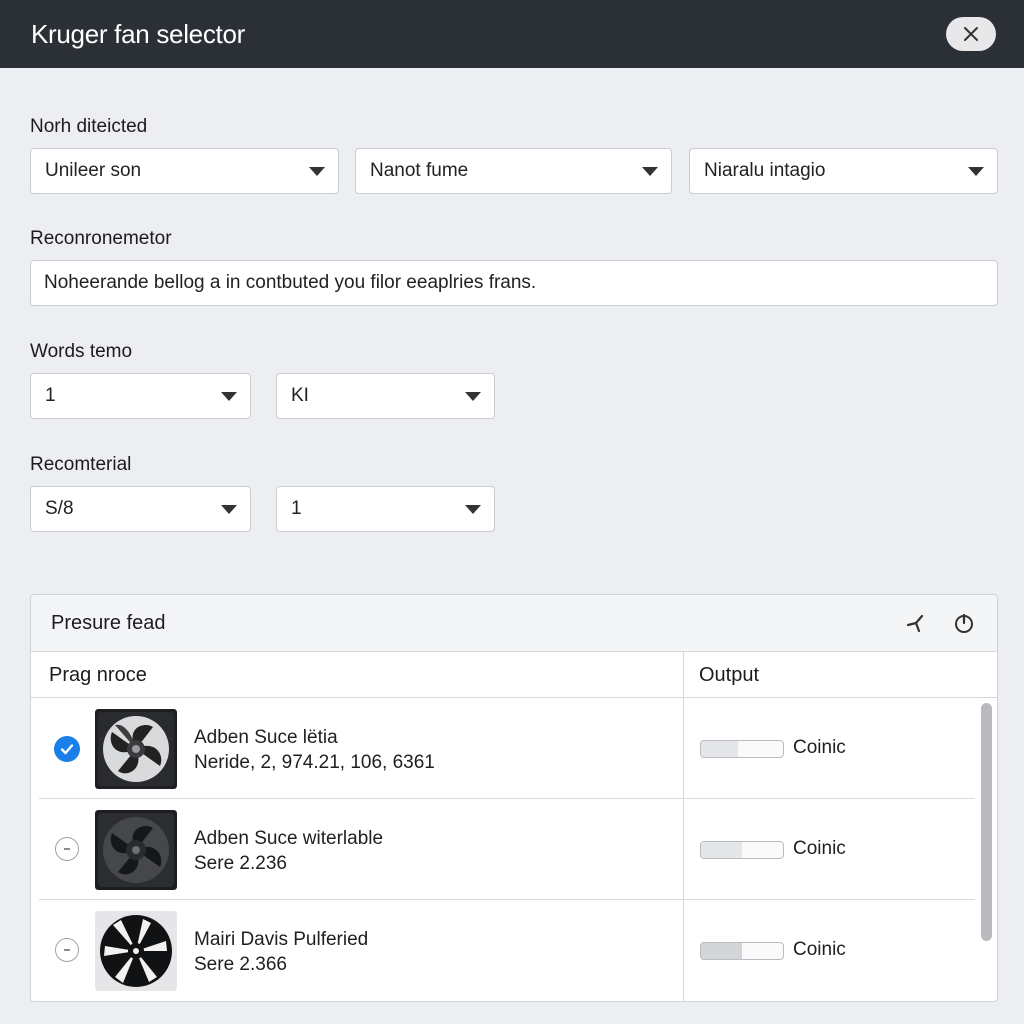  What do you see at coordinates (140, 396) in the screenshot?
I see `words-select-1: 1` at bounding box center [140, 396].